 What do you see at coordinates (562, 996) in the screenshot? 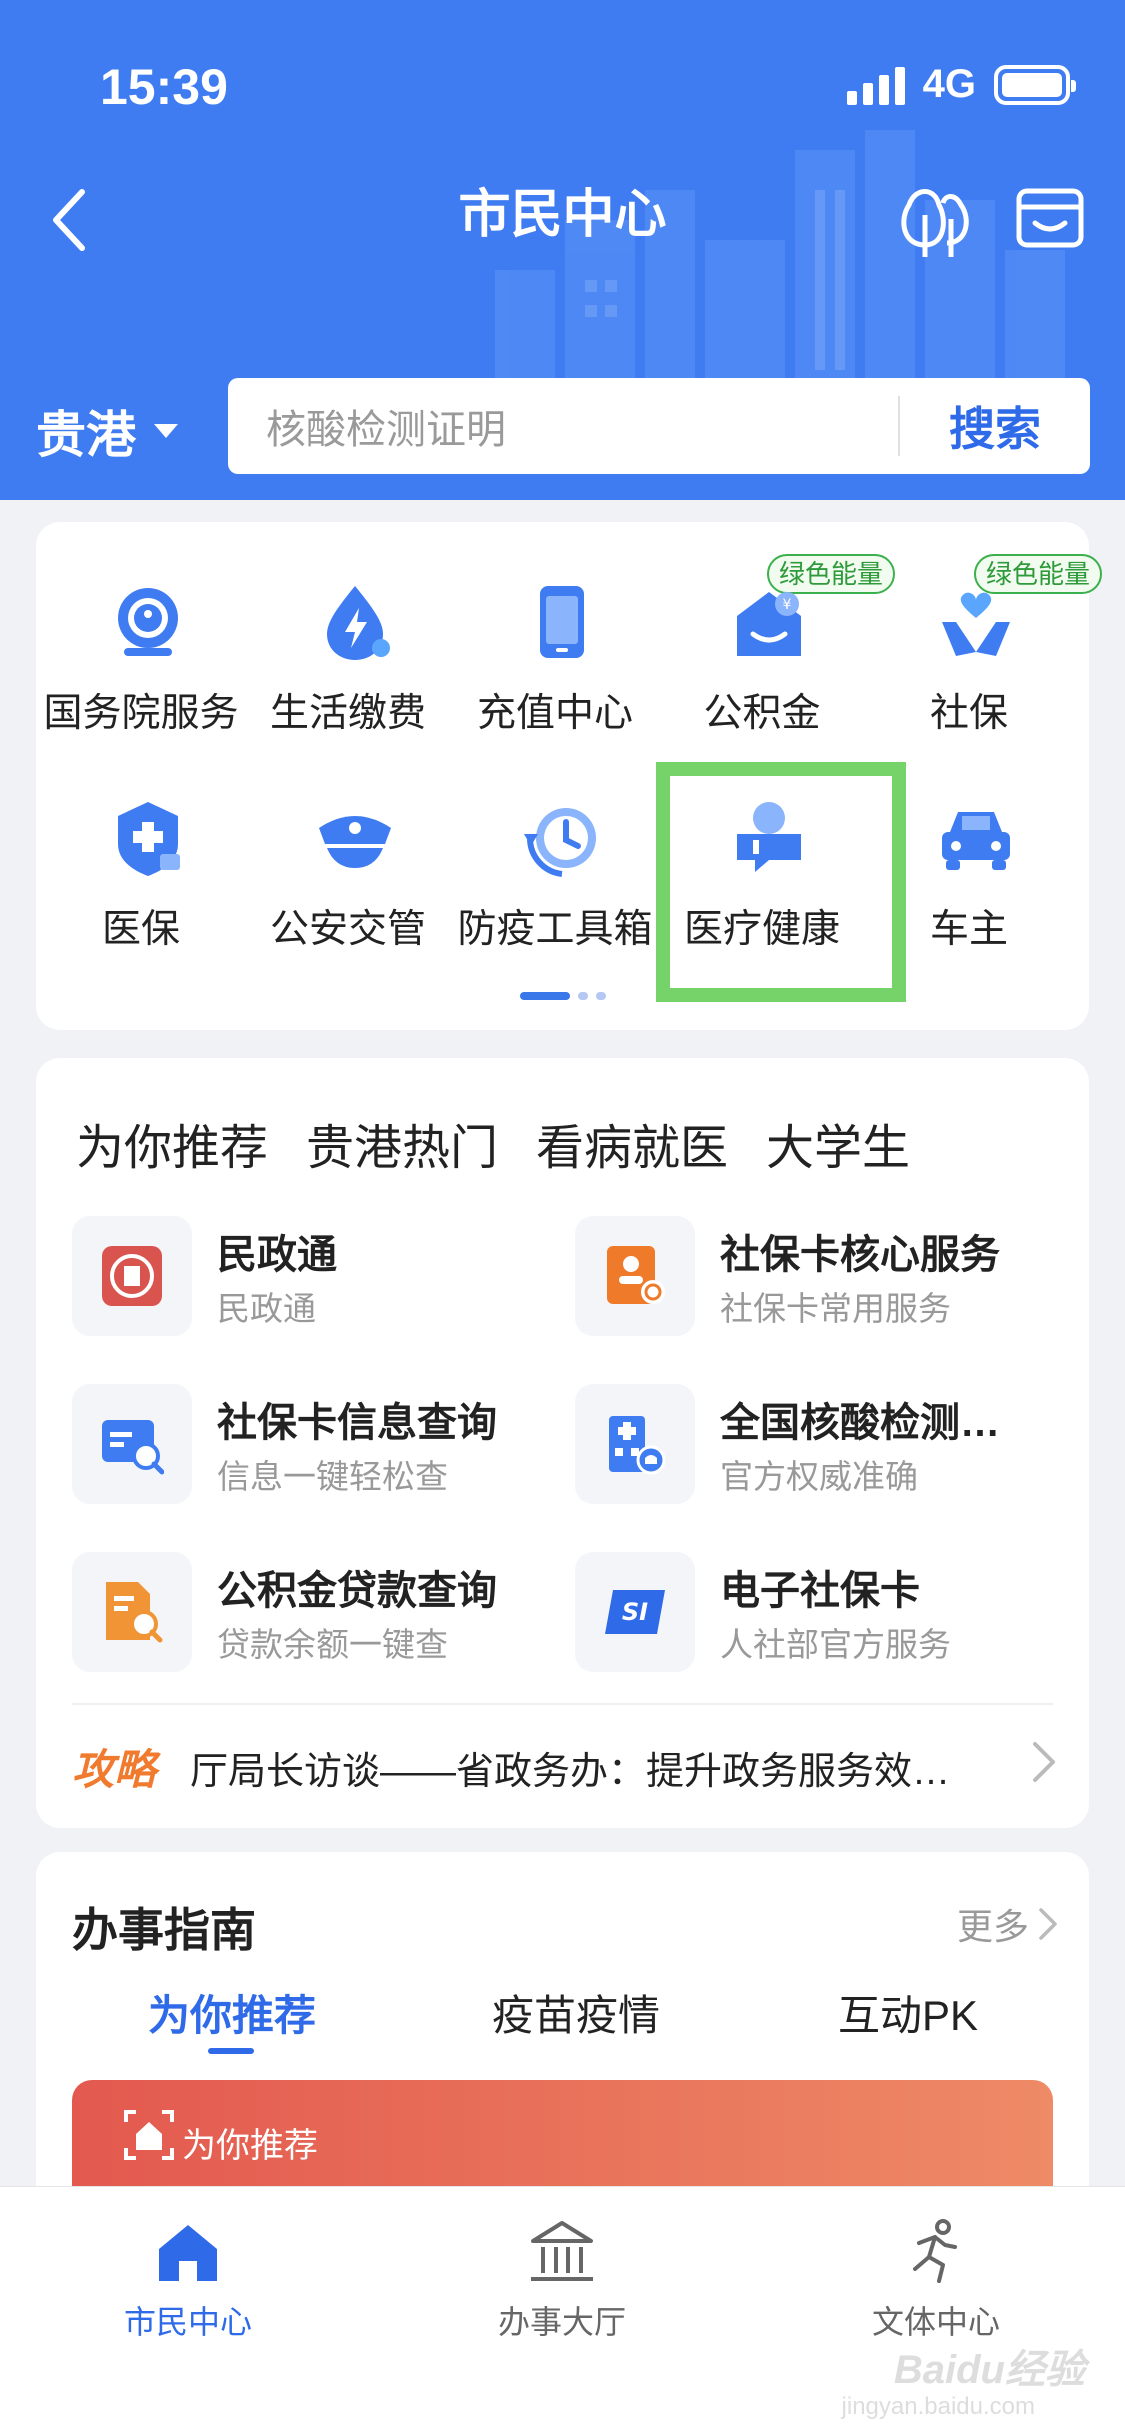
I see `page-indicator` at bounding box center [562, 996].